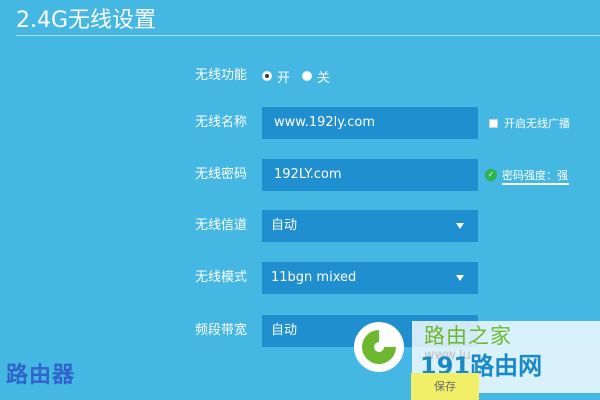 The height and width of the screenshot is (400, 600). What do you see at coordinates (370, 278) in the screenshot?
I see `wireless-mode-select: 11bgn mixed` at bounding box center [370, 278].